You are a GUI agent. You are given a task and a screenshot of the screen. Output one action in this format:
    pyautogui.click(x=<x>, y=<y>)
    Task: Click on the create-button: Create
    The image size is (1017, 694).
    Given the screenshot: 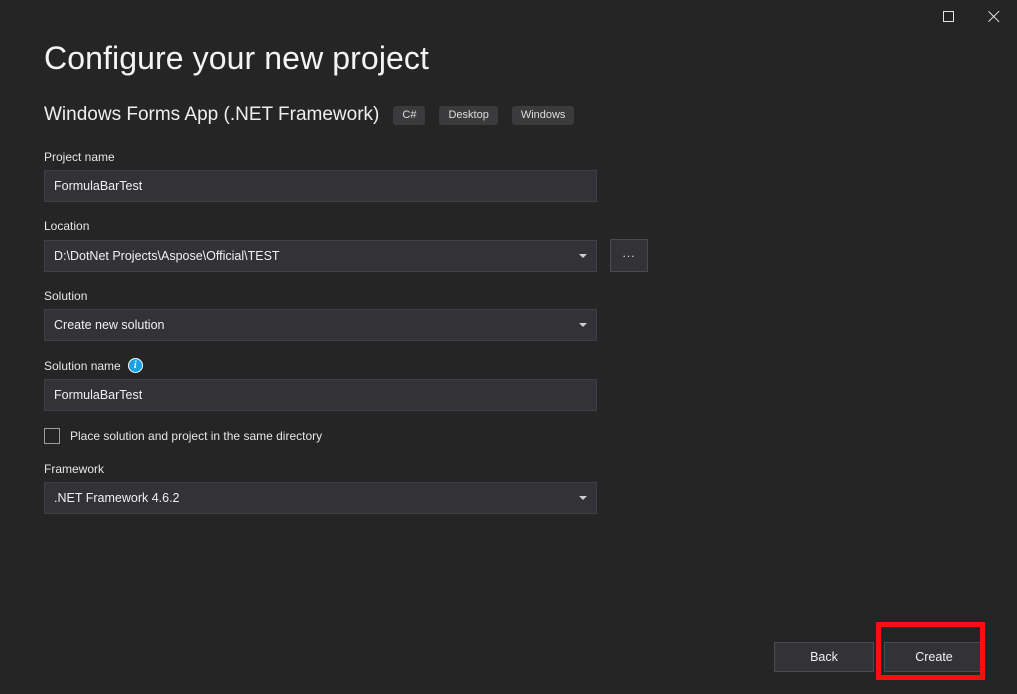 What is the action you would take?
    pyautogui.click(x=934, y=657)
    